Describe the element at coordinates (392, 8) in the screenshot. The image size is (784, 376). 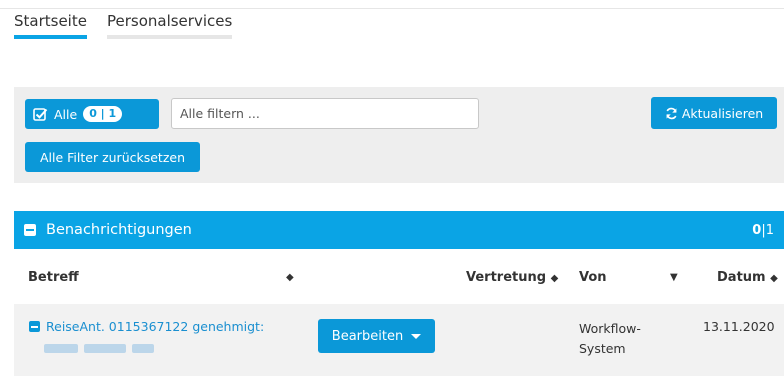
I see `top-divider` at that location.